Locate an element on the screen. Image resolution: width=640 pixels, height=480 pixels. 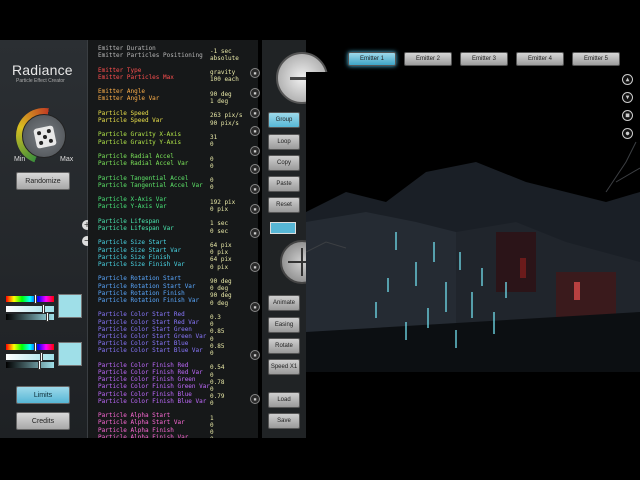
param-value: 100 each is located at coordinates (224, 80).